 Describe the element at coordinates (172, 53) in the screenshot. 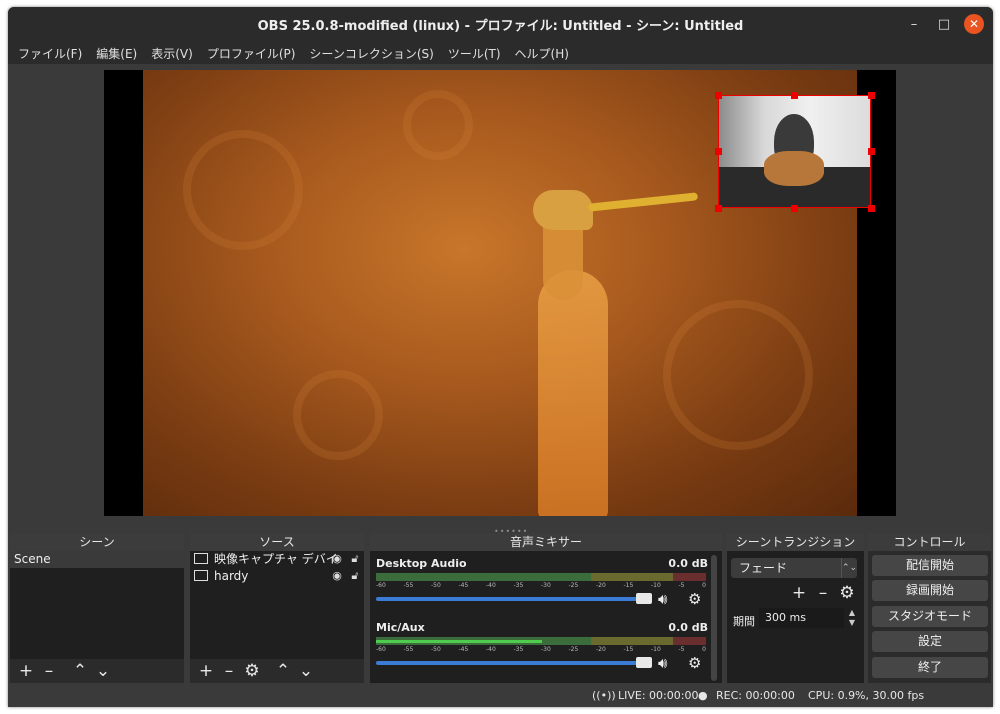

I see `menu-view: 表示(V)` at that location.